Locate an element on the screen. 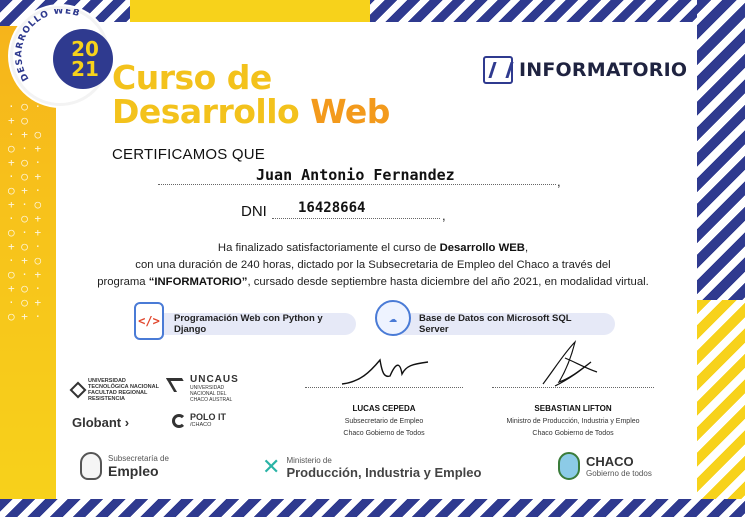 The height and width of the screenshot is (517, 745). skill-sql-server: Base de Datos con Microsoft SQL Server is located at coordinates (500, 324).